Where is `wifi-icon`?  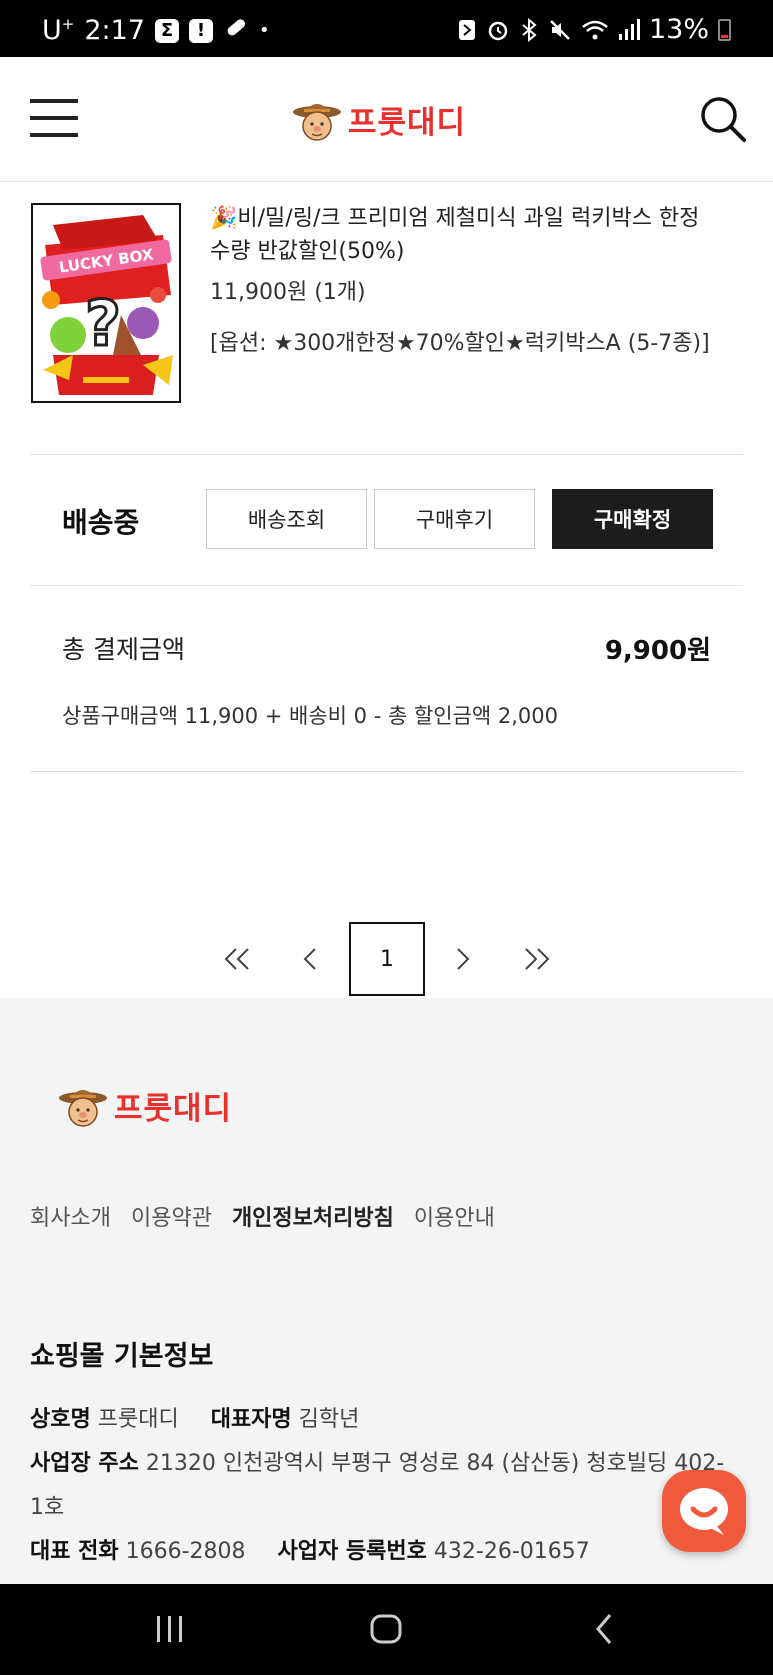
wifi-icon is located at coordinates (595, 30).